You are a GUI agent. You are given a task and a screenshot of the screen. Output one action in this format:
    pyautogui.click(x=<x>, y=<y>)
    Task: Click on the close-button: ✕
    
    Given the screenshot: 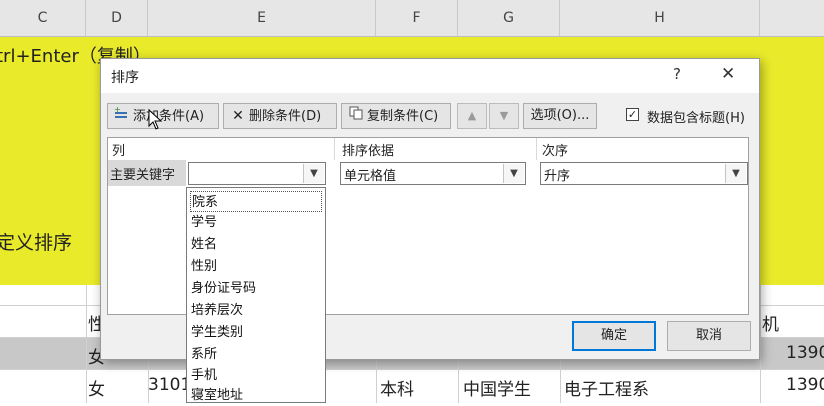 What is the action you would take?
    pyautogui.click(x=728, y=74)
    